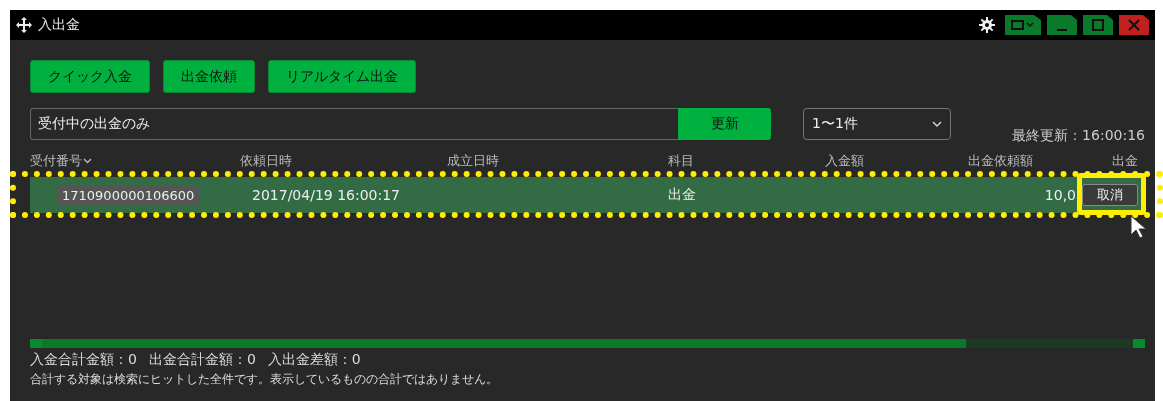  What do you see at coordinates (61, 161) in the screenshot?
I see `column-header: 受付番号` at bounding box center [61, 161].